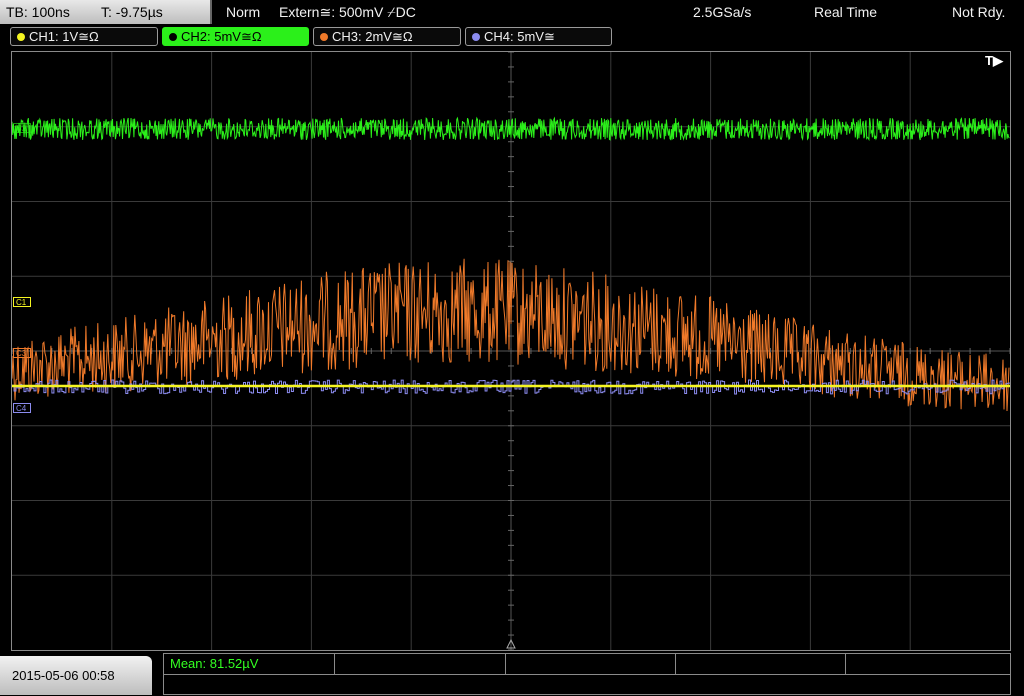 The image size is (1024, 696). What do you see at coordinates (347, 12) in the screenshot?
I see `trigger-source: Extern≅: 500mV ⌿DC` at bounding box center [347, 12].